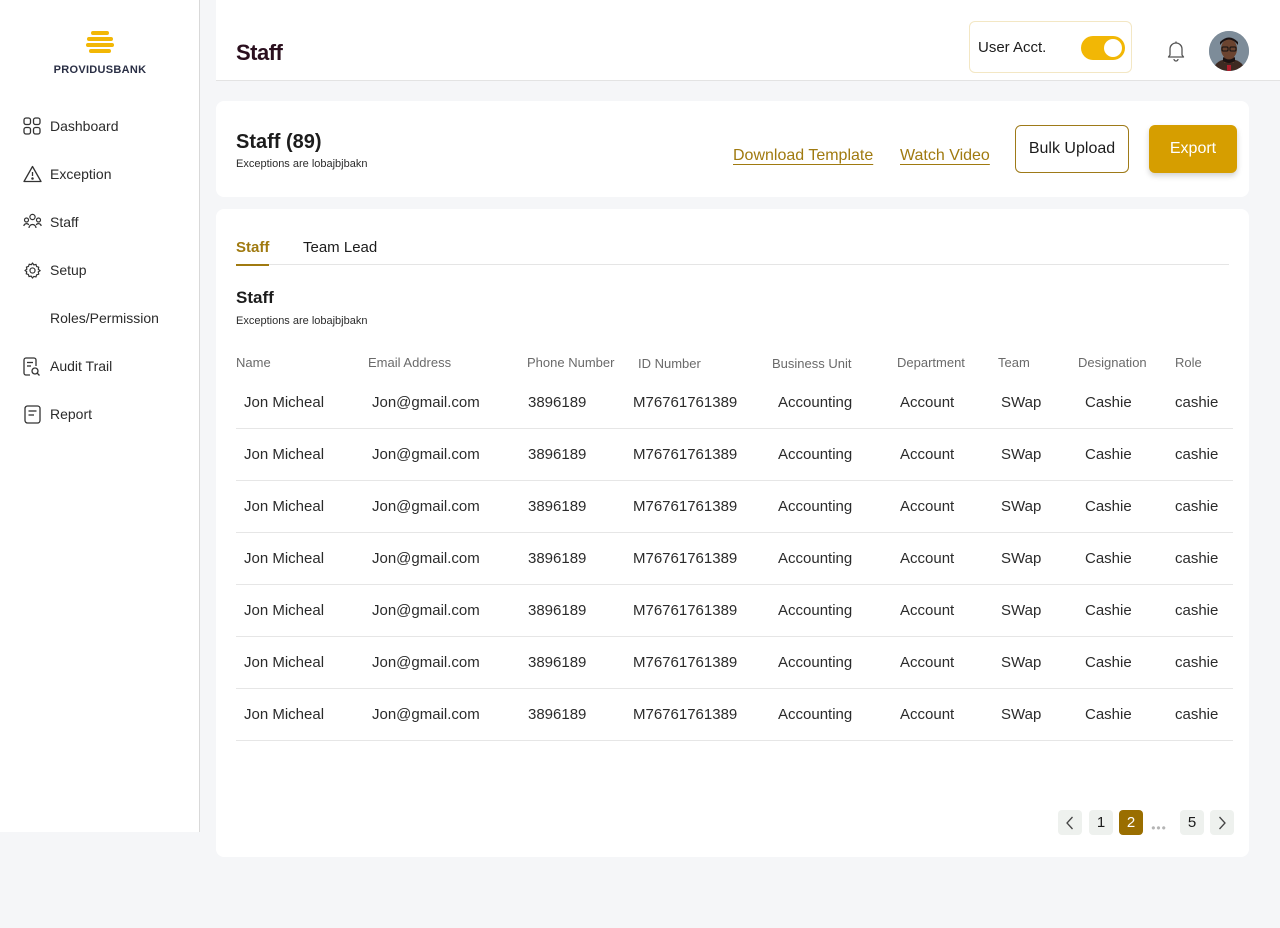 This screenshot has height=928, width=1280. I want to click on column-header-id: ID Number, so click(669, 363).